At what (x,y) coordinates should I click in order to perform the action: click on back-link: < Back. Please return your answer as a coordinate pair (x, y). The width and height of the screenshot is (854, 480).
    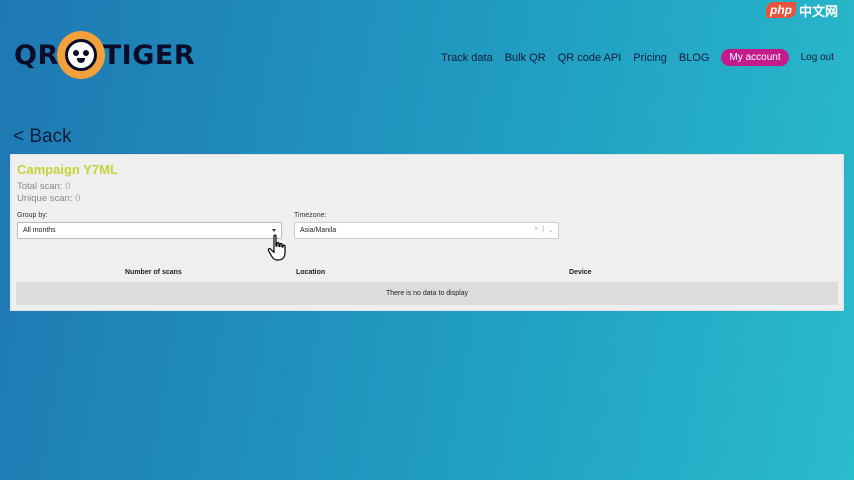
    Looking at the image, I should click on (42, 137).